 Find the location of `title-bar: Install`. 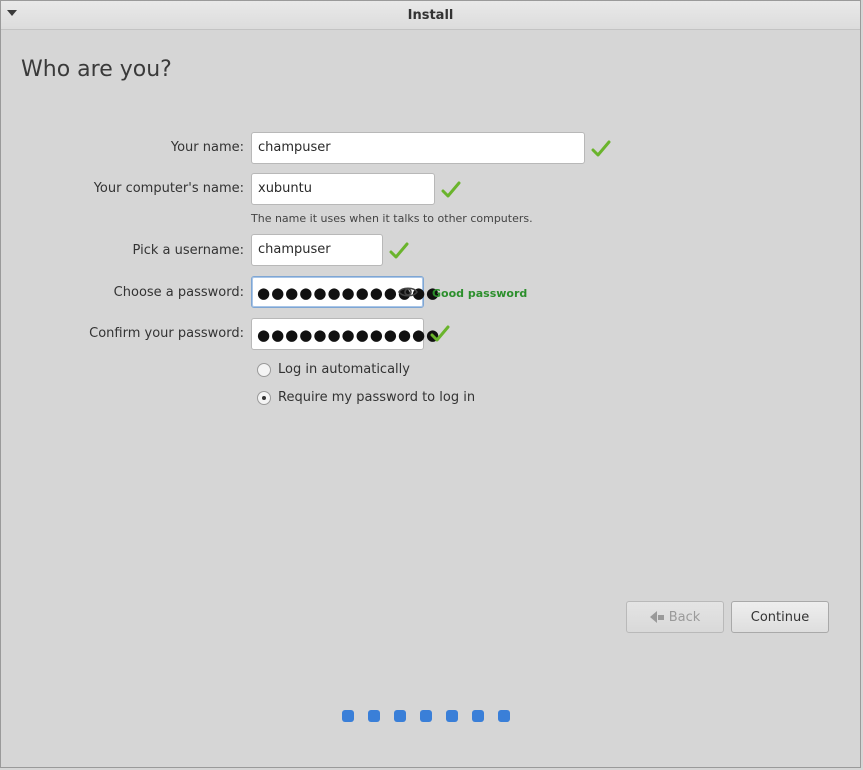

title-bar: Install is located at coordinates (430, 15).